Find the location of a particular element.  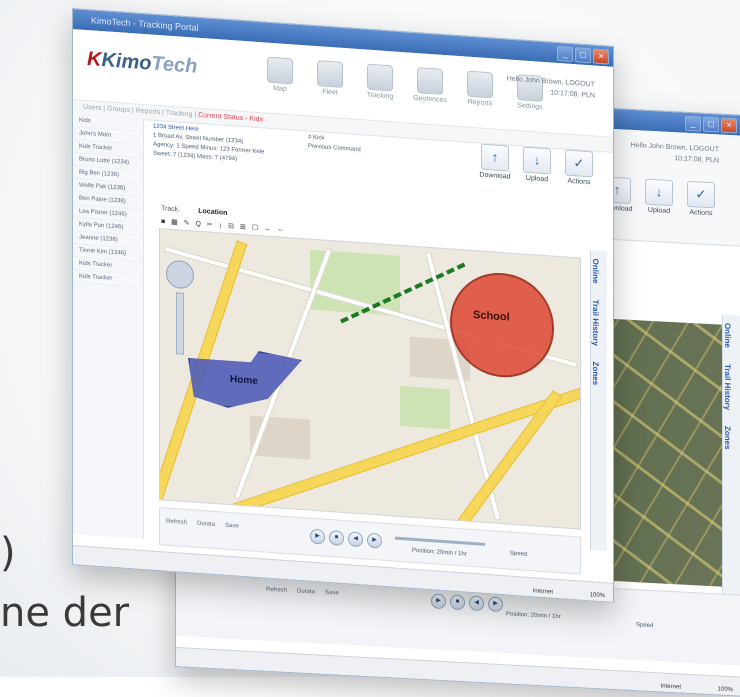

tab-online: Online is located at coordinates (595, 271).